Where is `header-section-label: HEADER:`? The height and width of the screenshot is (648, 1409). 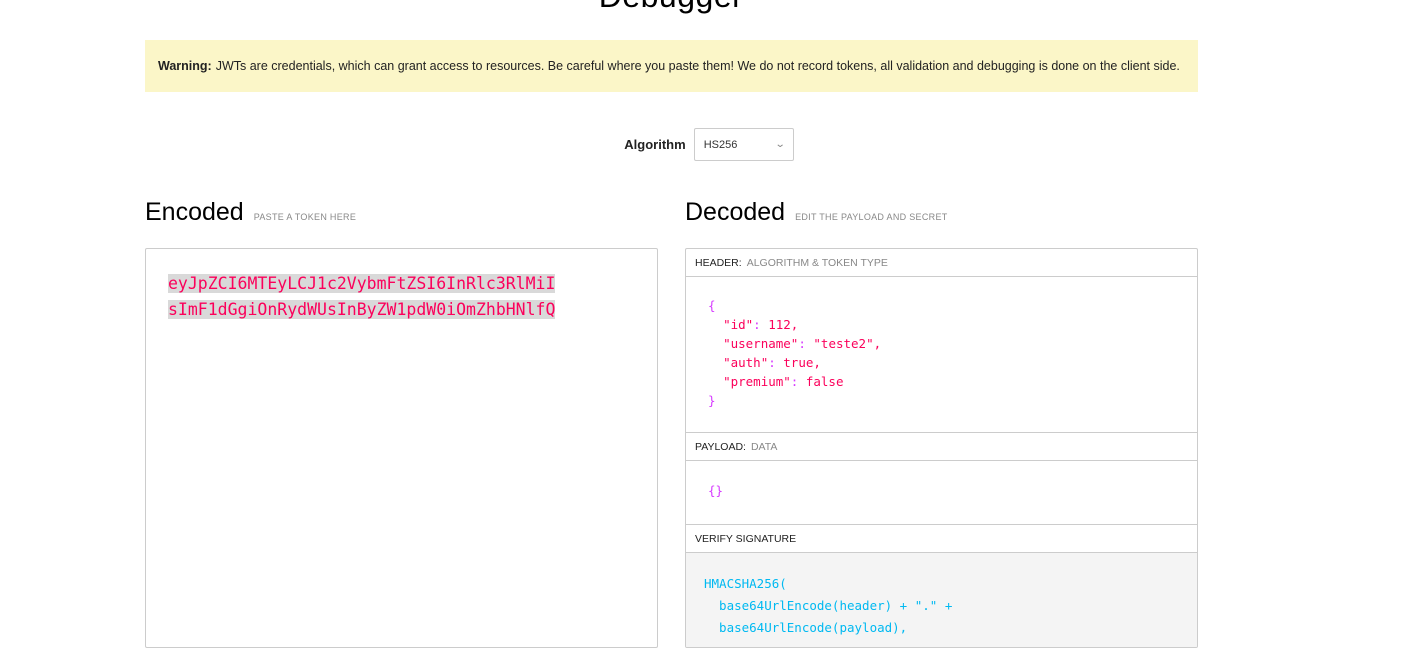
header-section-label: HEADER: is located at coordinates (718, 262).